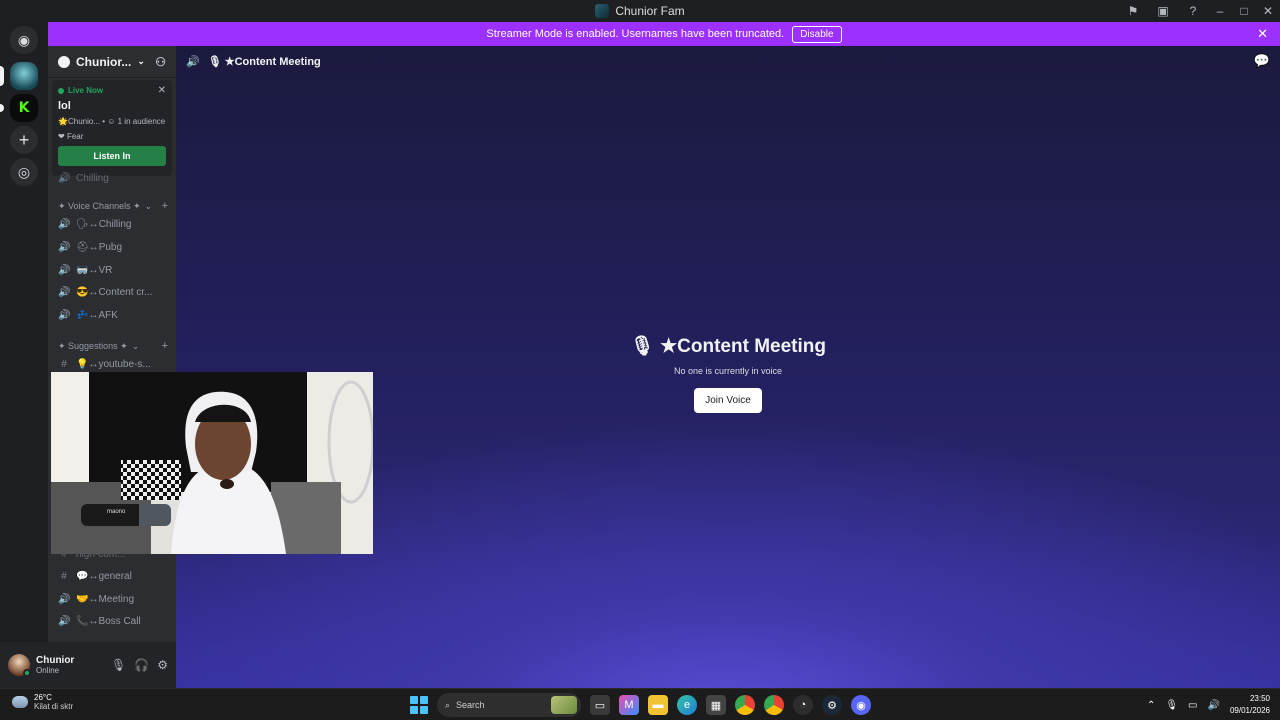 This screenshot has height=720, width=1280. I want to click on server-header: Chunior... ⌄ ⚇, so click(112, 62).